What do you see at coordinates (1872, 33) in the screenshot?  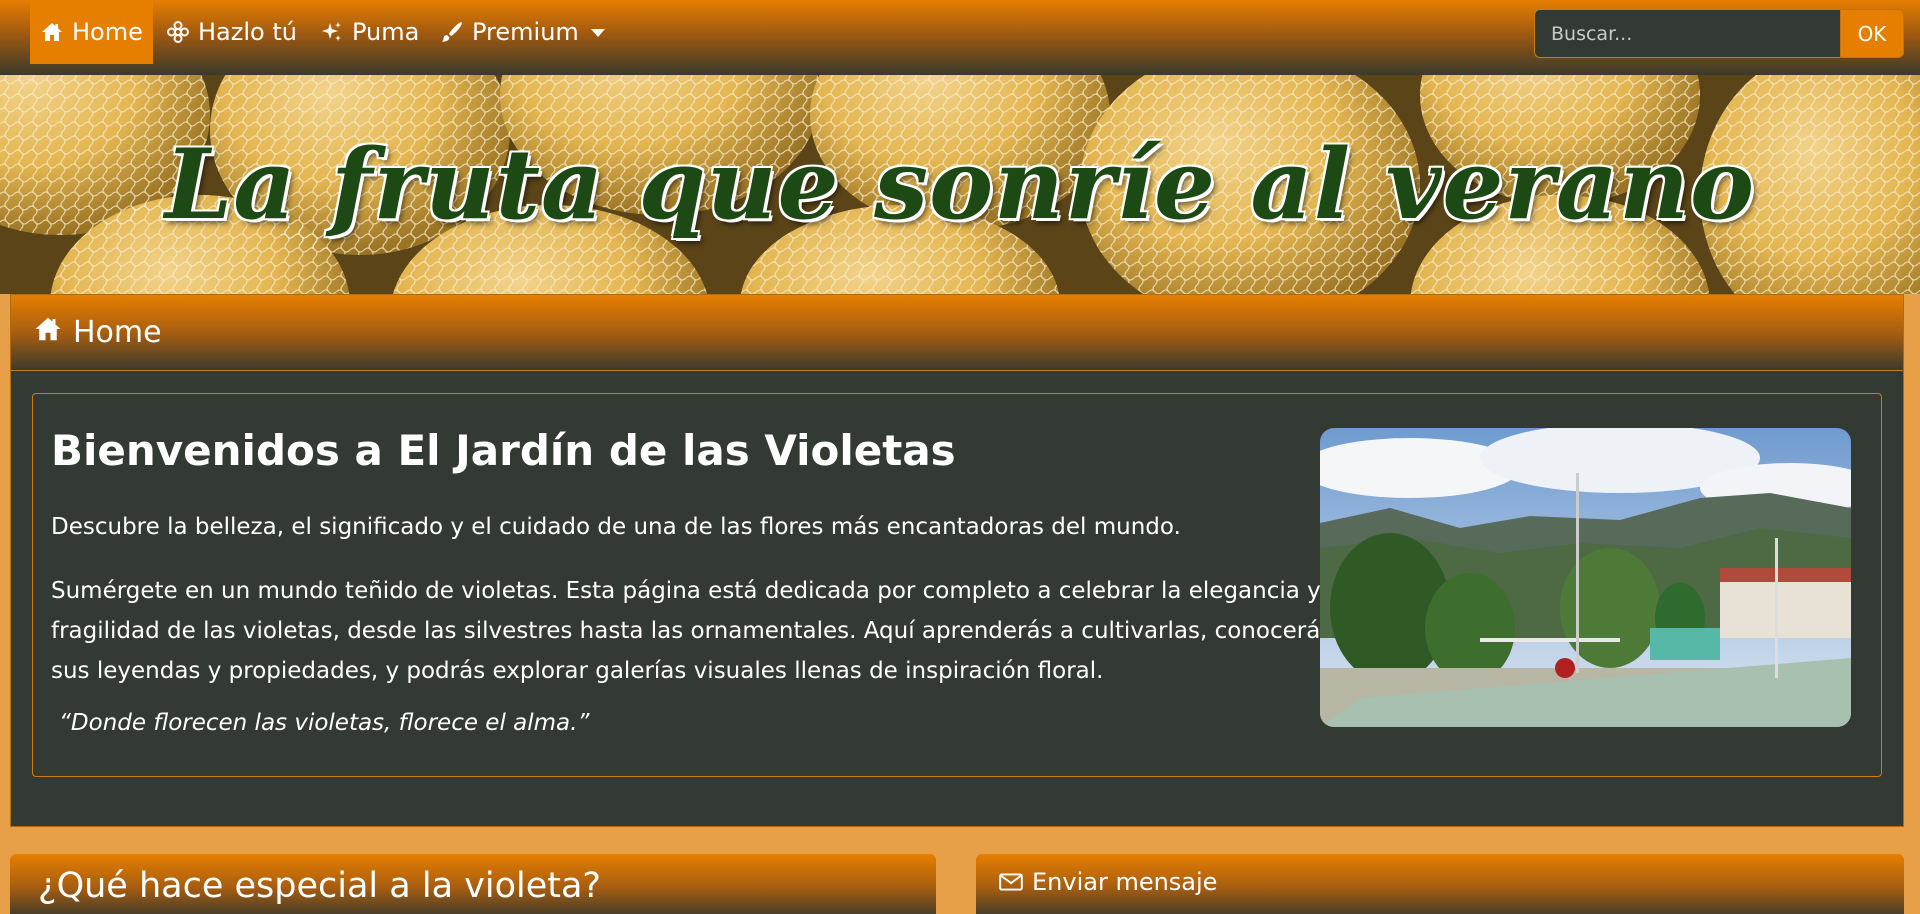 I see `search-button: OK` at bounding box center [1872, 33].